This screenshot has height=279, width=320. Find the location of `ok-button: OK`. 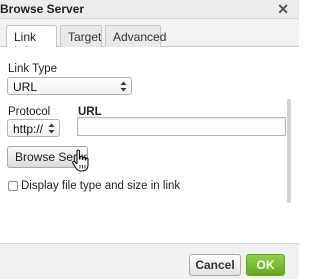

ok-button: OK is located at coordinates (265, 265).